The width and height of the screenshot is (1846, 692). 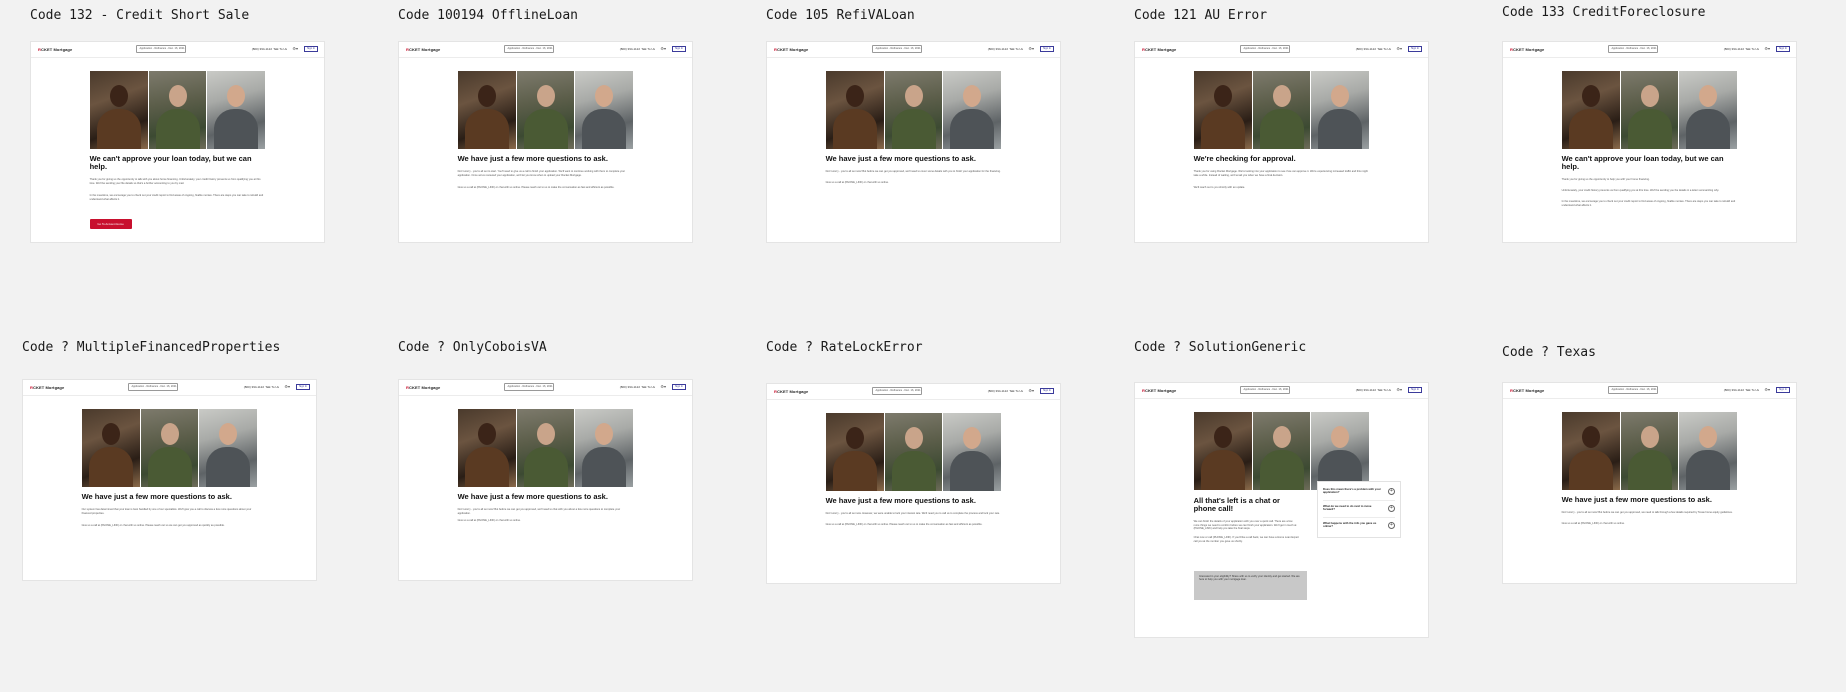 I want to click on artboard-title: Code ? SolutionGeneric, so click(x=1220, y=347).